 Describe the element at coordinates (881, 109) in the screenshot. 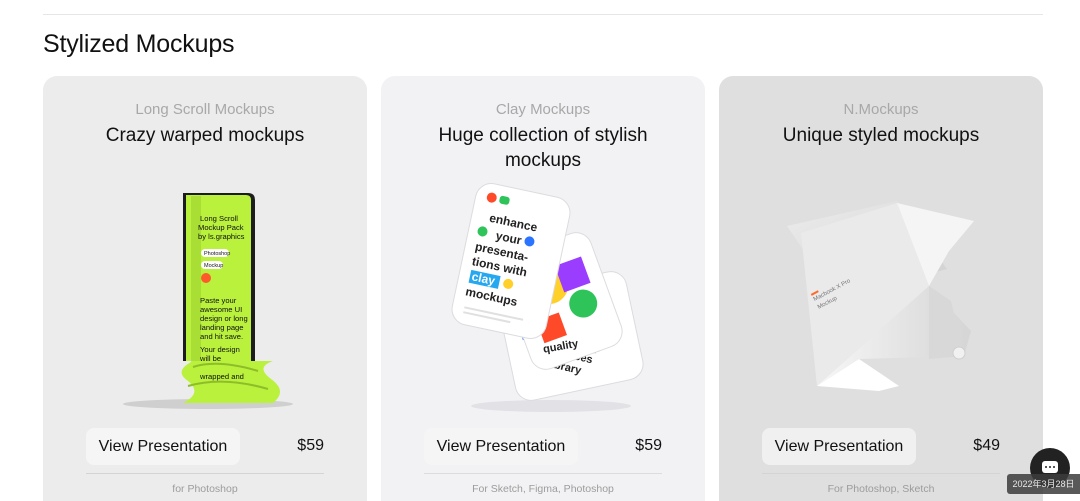

I see `card-subtitle: N.Mockups` at that location.